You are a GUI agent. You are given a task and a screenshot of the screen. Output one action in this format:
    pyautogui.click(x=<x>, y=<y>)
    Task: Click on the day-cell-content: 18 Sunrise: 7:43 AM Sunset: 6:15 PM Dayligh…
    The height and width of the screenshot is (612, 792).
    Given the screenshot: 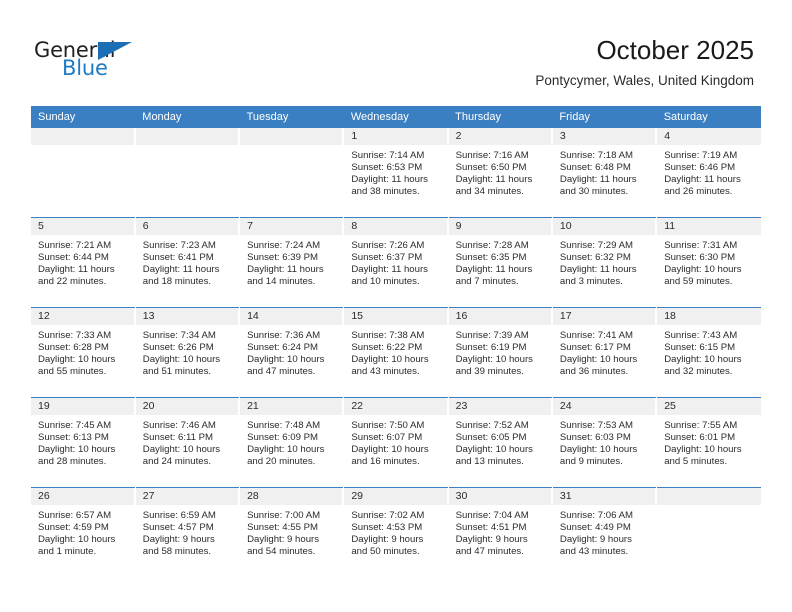 What is the action you would take?
    pyautogui.click(x=709, y=352)
    